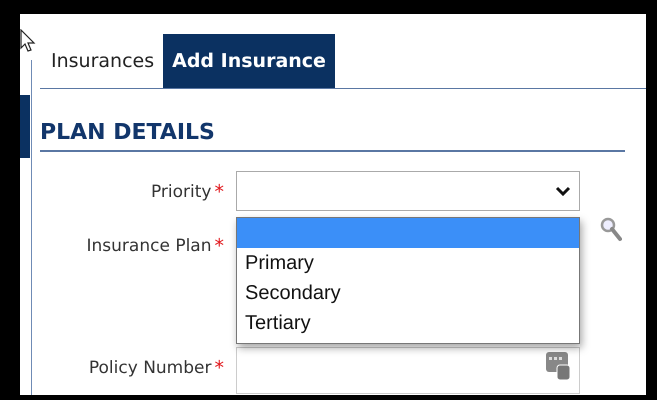  I want to click on sidebar-marker, so click(25, 126).